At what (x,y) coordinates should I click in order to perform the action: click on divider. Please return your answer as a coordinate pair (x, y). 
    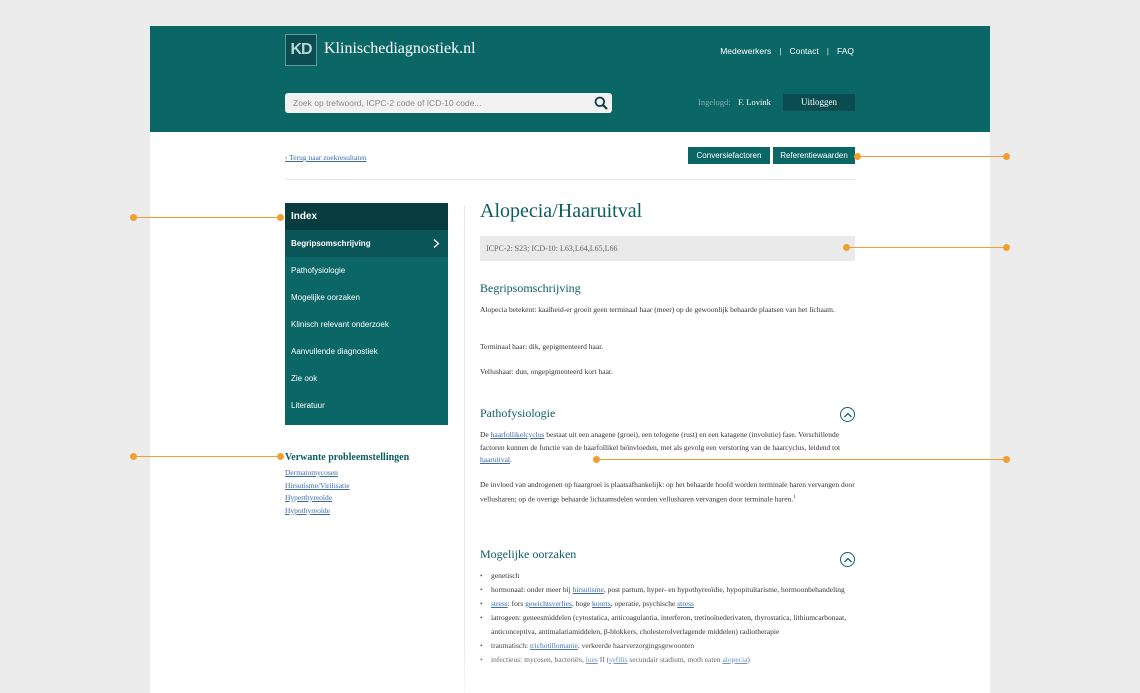
    Looking at the image, I should click on (570, 179).